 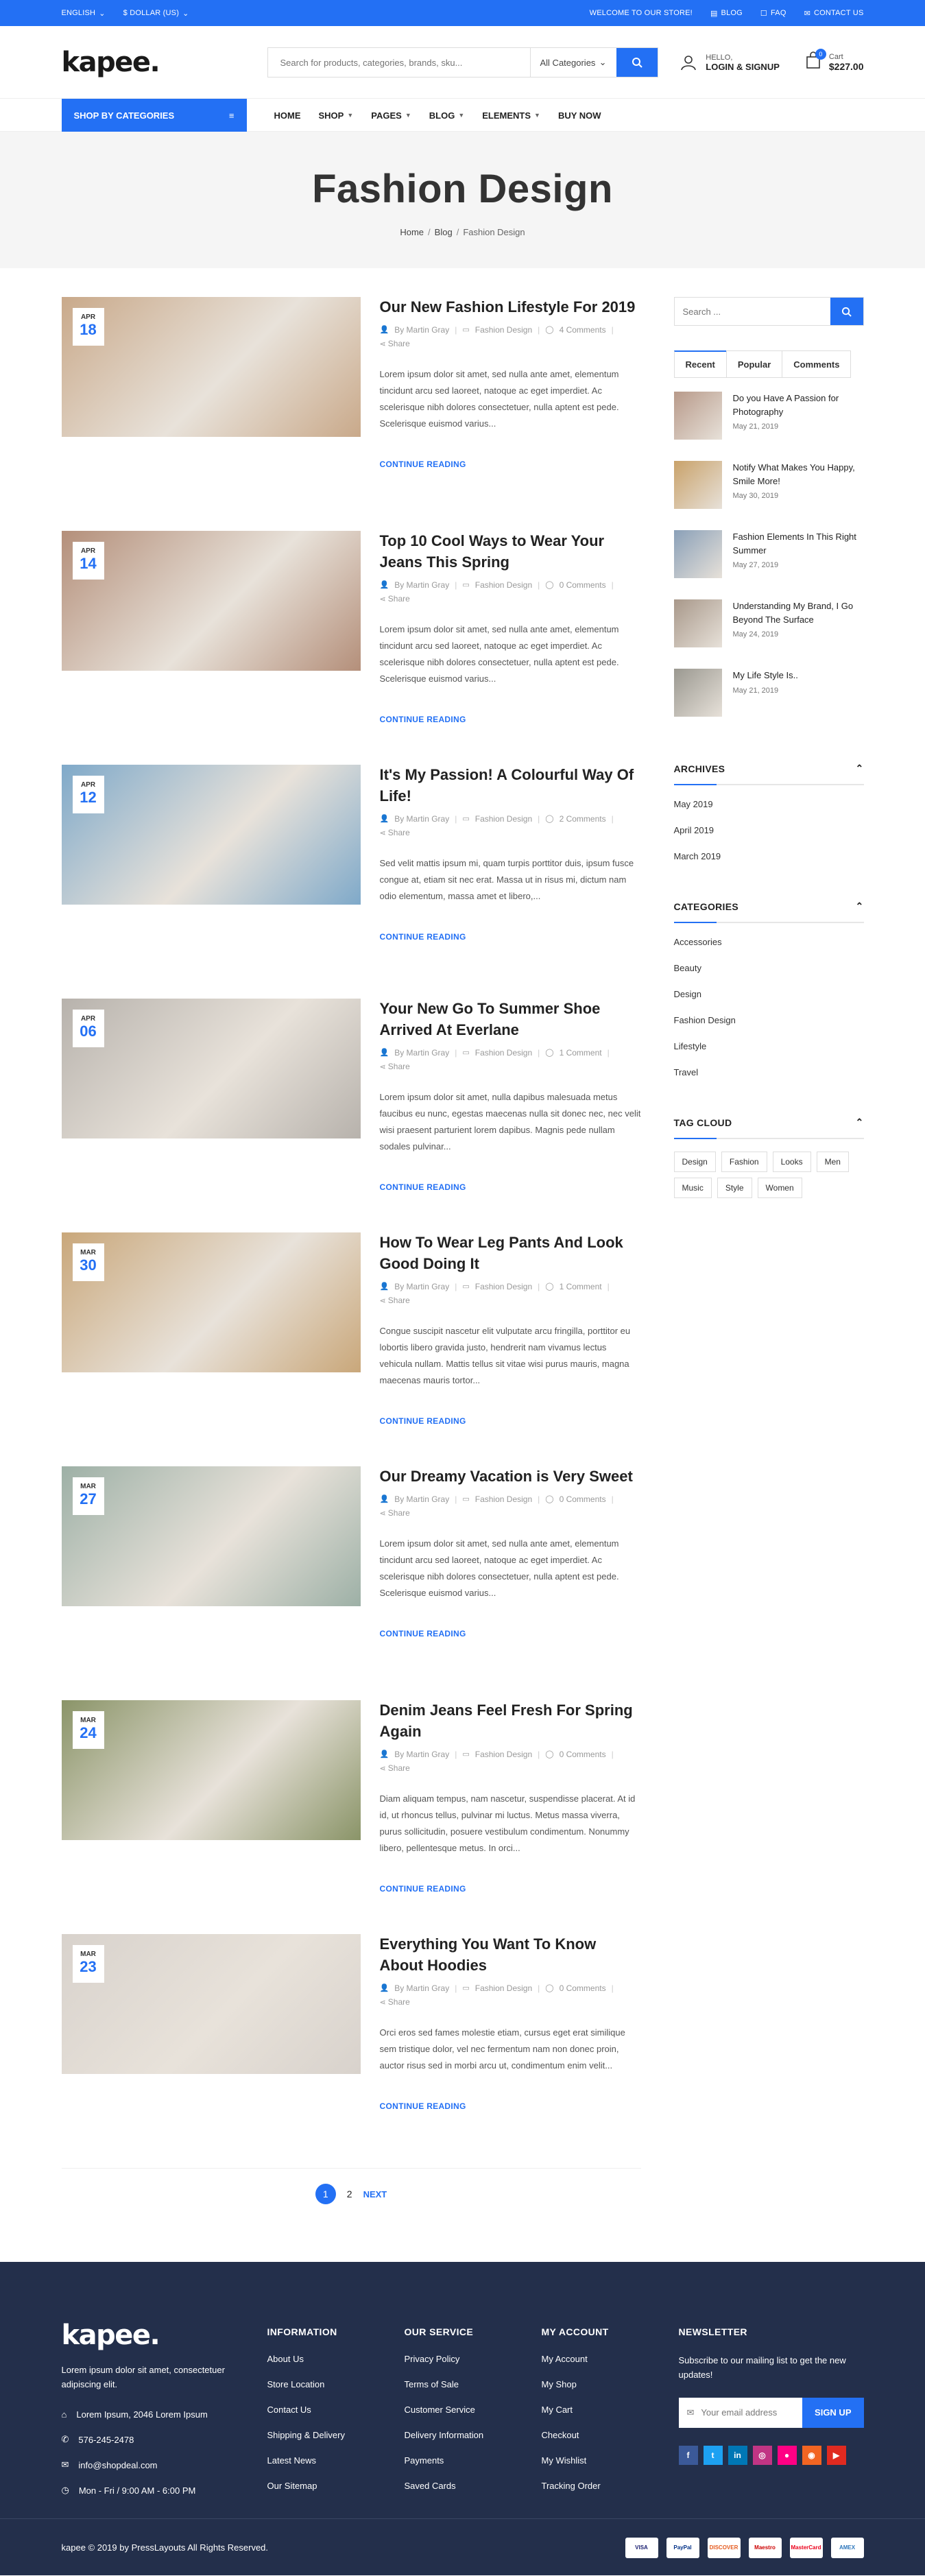 I want to click on post-title: Our Dreamy Vacation is Very Sweet, so click(x=510, y=1477).